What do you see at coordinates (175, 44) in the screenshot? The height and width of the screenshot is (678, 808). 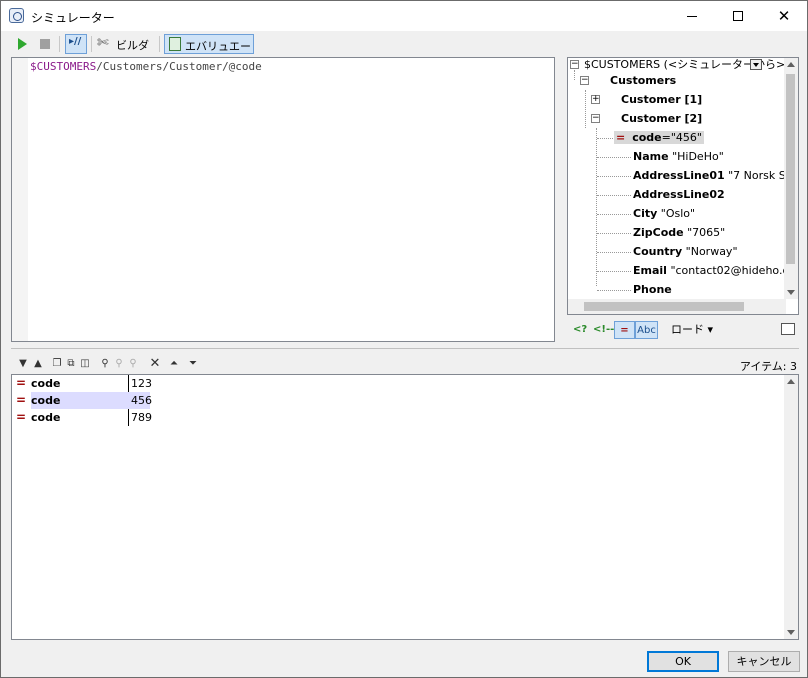 I see `calculator-icon` at bounding box center [175, 44].